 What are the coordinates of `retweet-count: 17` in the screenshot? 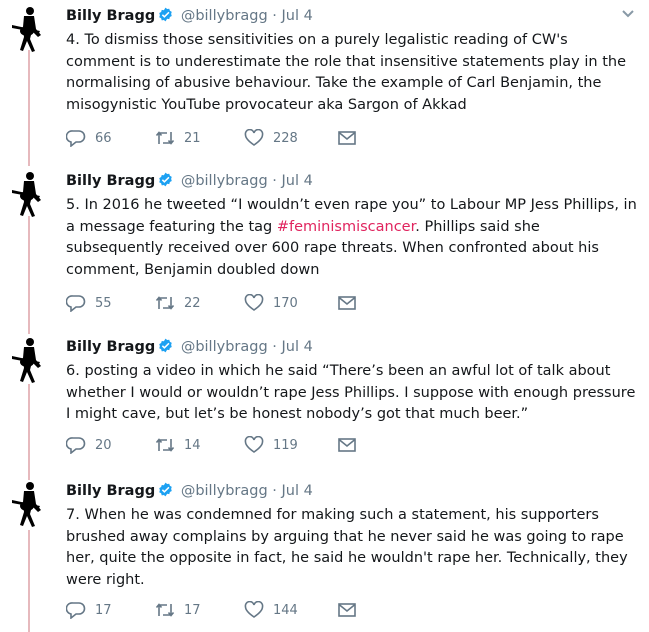 It's located at (192, 610).